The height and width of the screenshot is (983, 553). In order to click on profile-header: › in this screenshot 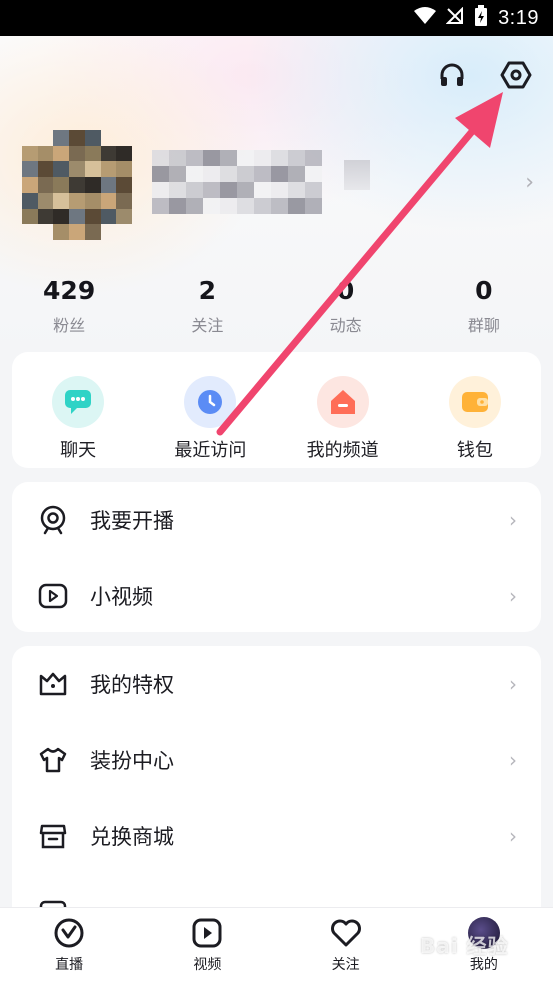, I will do `click(282, 190)`.